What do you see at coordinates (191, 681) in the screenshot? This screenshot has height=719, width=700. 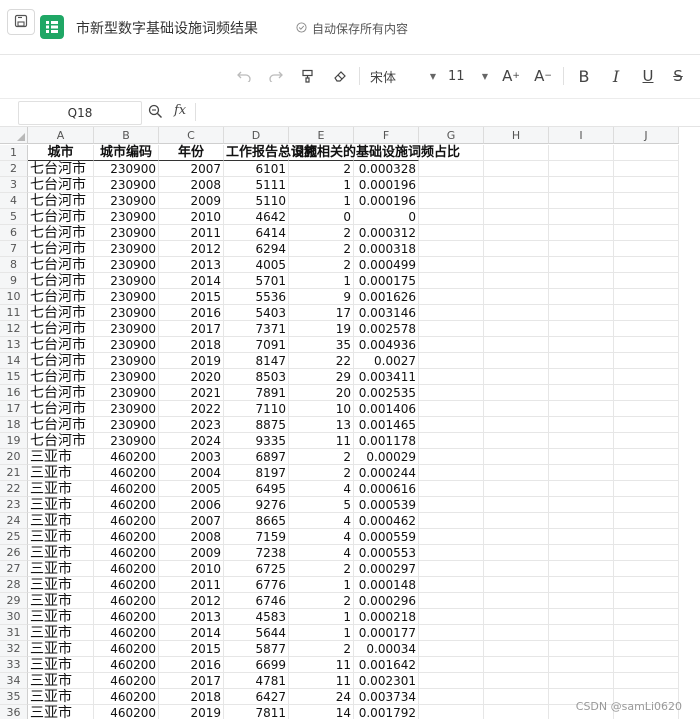 I see `table-cell: 2017` at bounding box center [191, 681].